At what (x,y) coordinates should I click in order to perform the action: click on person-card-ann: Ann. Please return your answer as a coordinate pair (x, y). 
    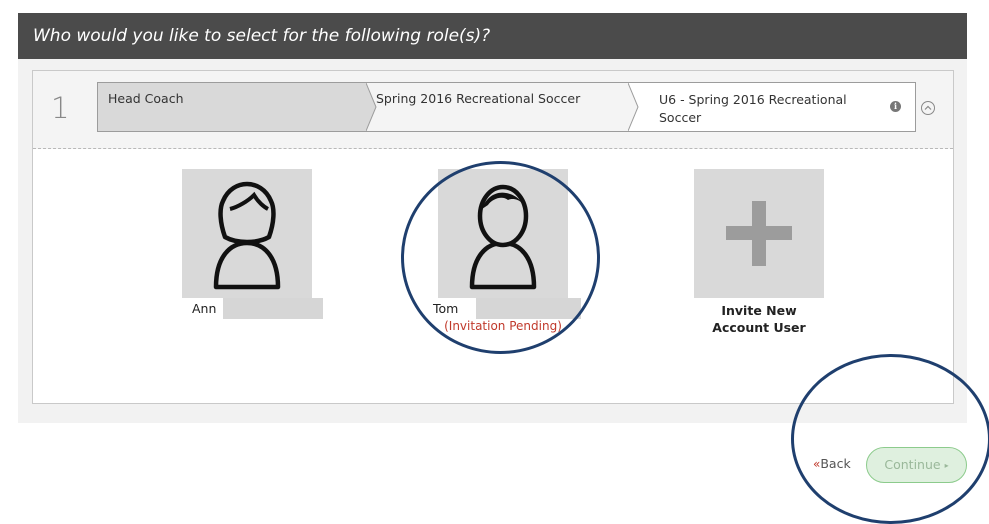
    Looking at the image, I should click on (247, 244).